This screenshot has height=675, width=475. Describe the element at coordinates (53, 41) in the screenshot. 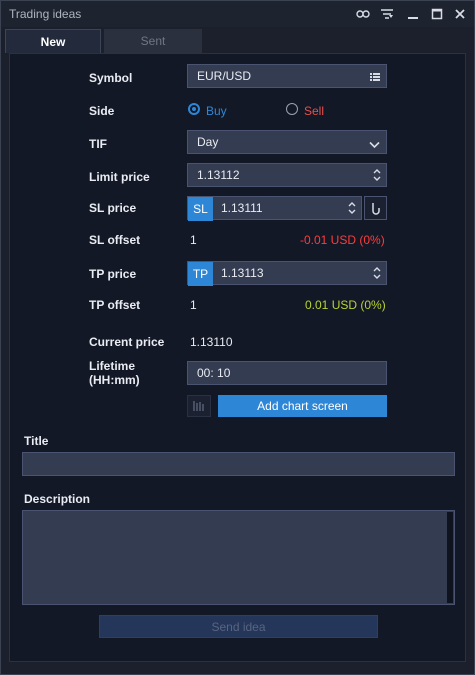

I see `tab-new: New` at that location.